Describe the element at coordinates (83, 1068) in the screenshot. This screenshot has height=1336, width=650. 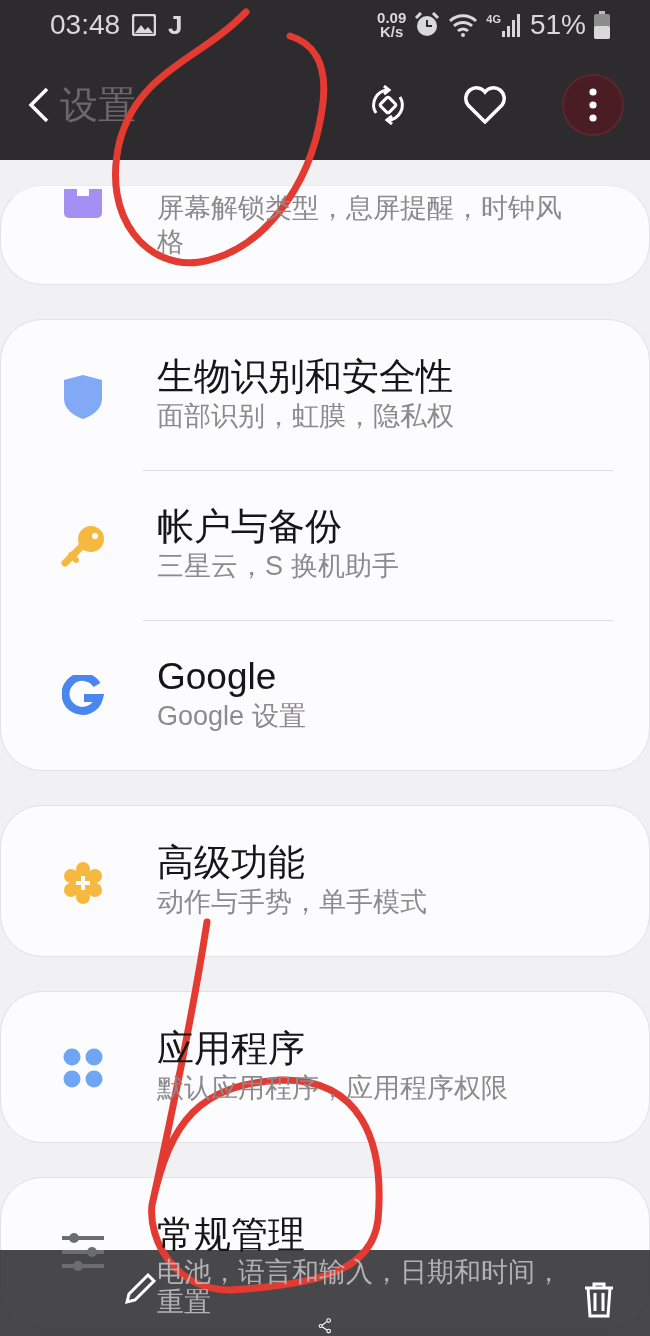
I see `grid-icon` at that location.